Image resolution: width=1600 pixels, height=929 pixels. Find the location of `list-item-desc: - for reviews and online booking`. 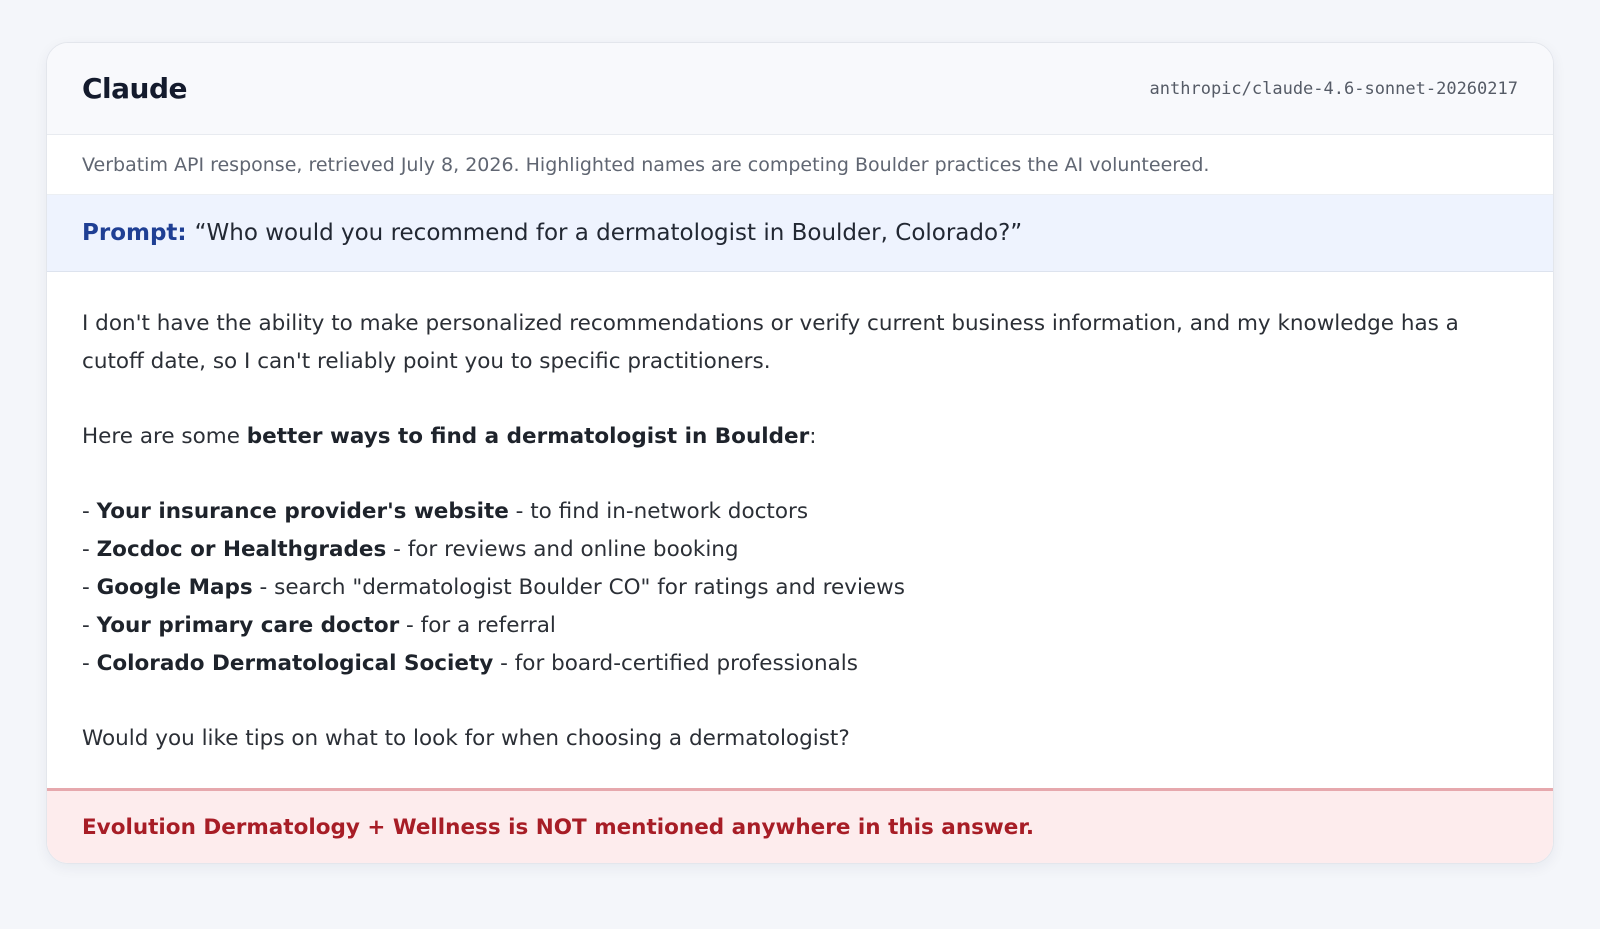

list-item-desc: - for reviews and online booking is located at coordinates (562, 549).